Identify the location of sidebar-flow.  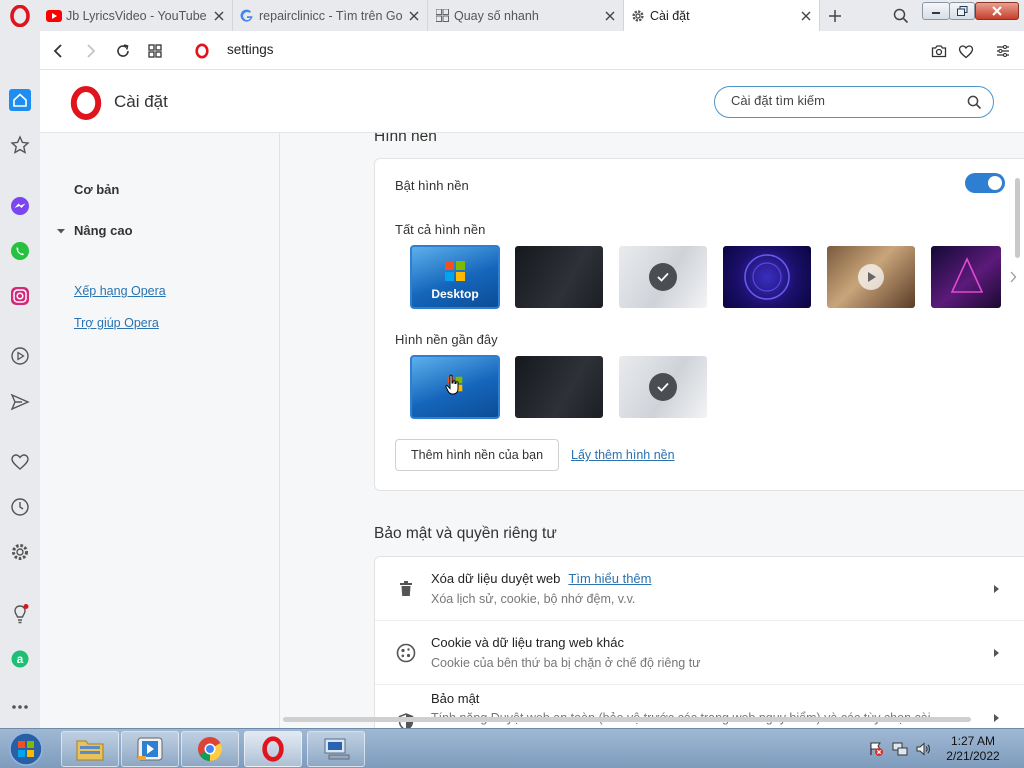
(20, 402).